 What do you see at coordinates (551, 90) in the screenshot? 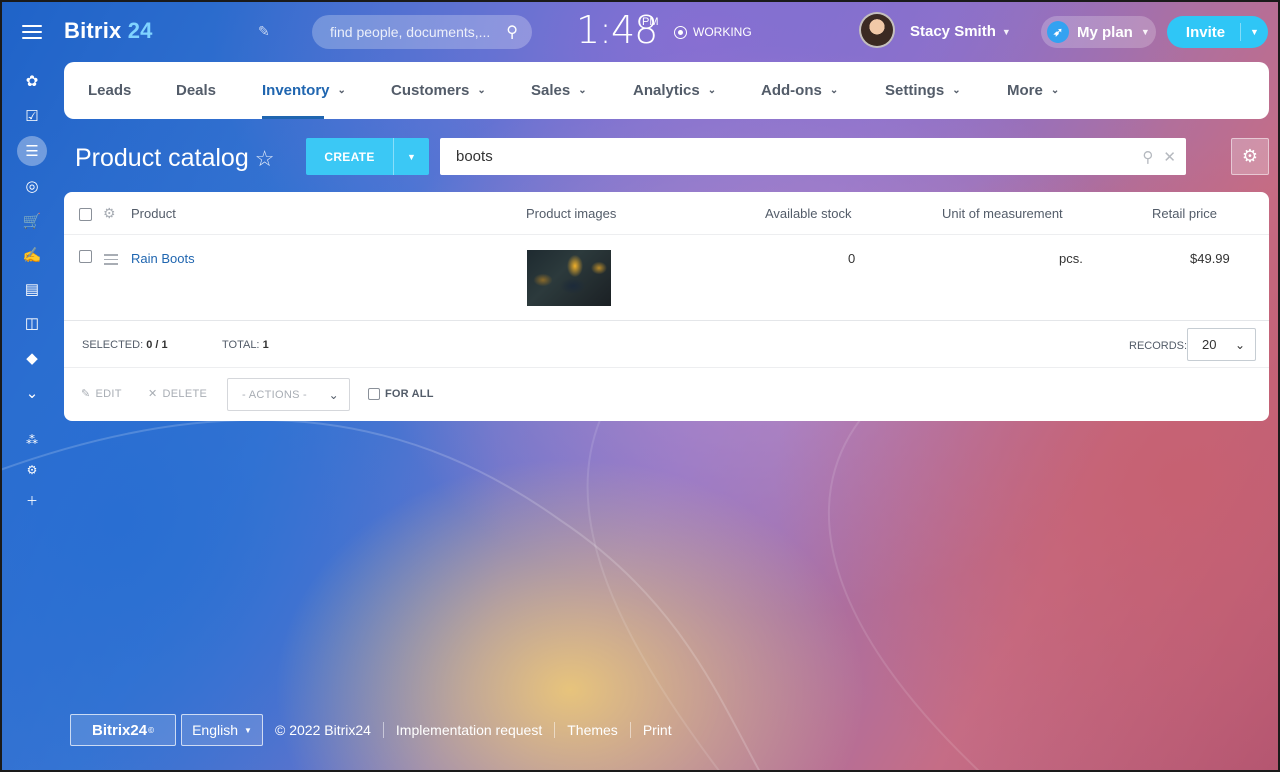
I see `tab-label: Sales` at bounding box center [551, 90].